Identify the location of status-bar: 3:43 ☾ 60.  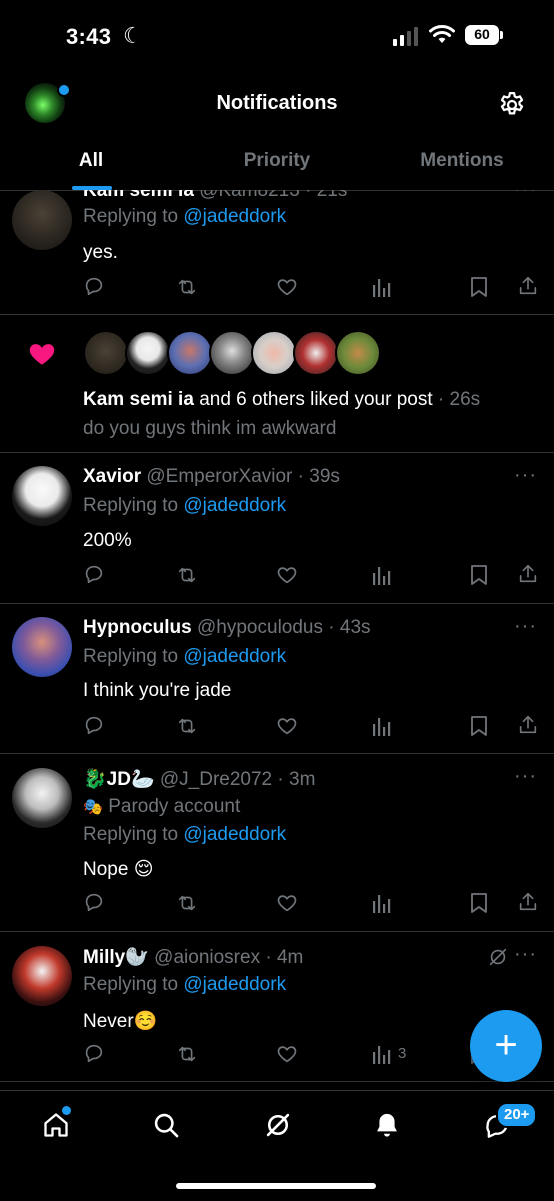
(277, 37).